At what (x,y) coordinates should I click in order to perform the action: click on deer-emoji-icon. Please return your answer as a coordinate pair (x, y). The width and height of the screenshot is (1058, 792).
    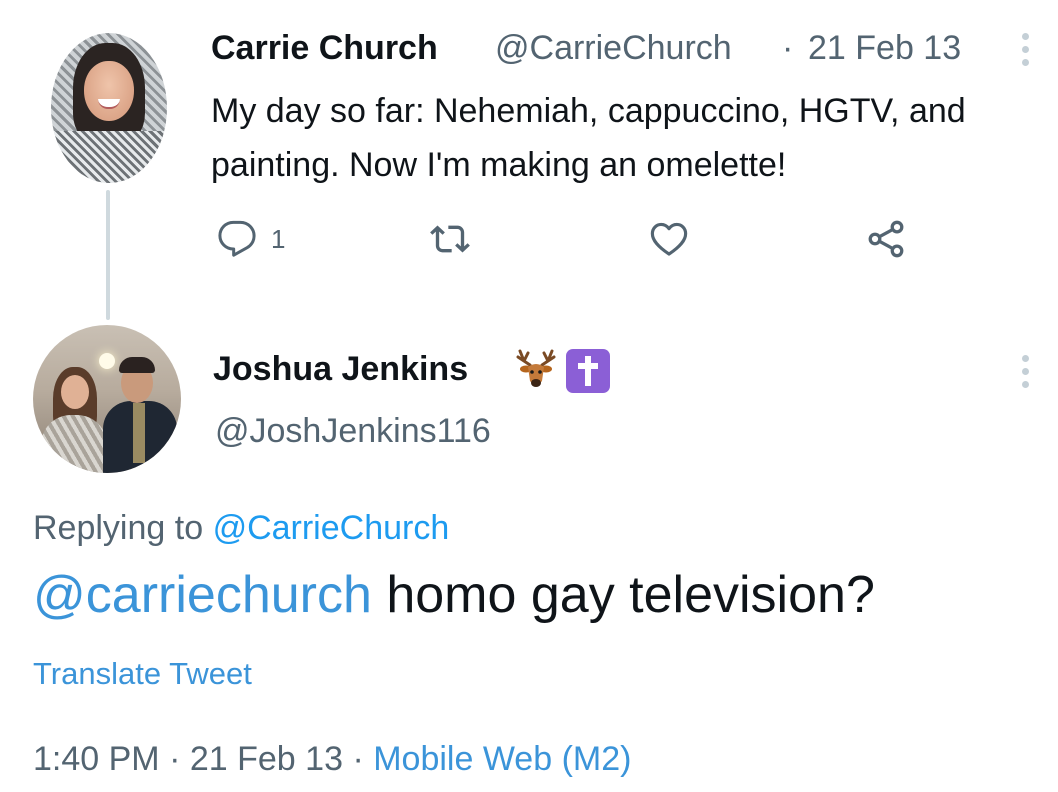
    Looking at the image, I should click on (536, 372).